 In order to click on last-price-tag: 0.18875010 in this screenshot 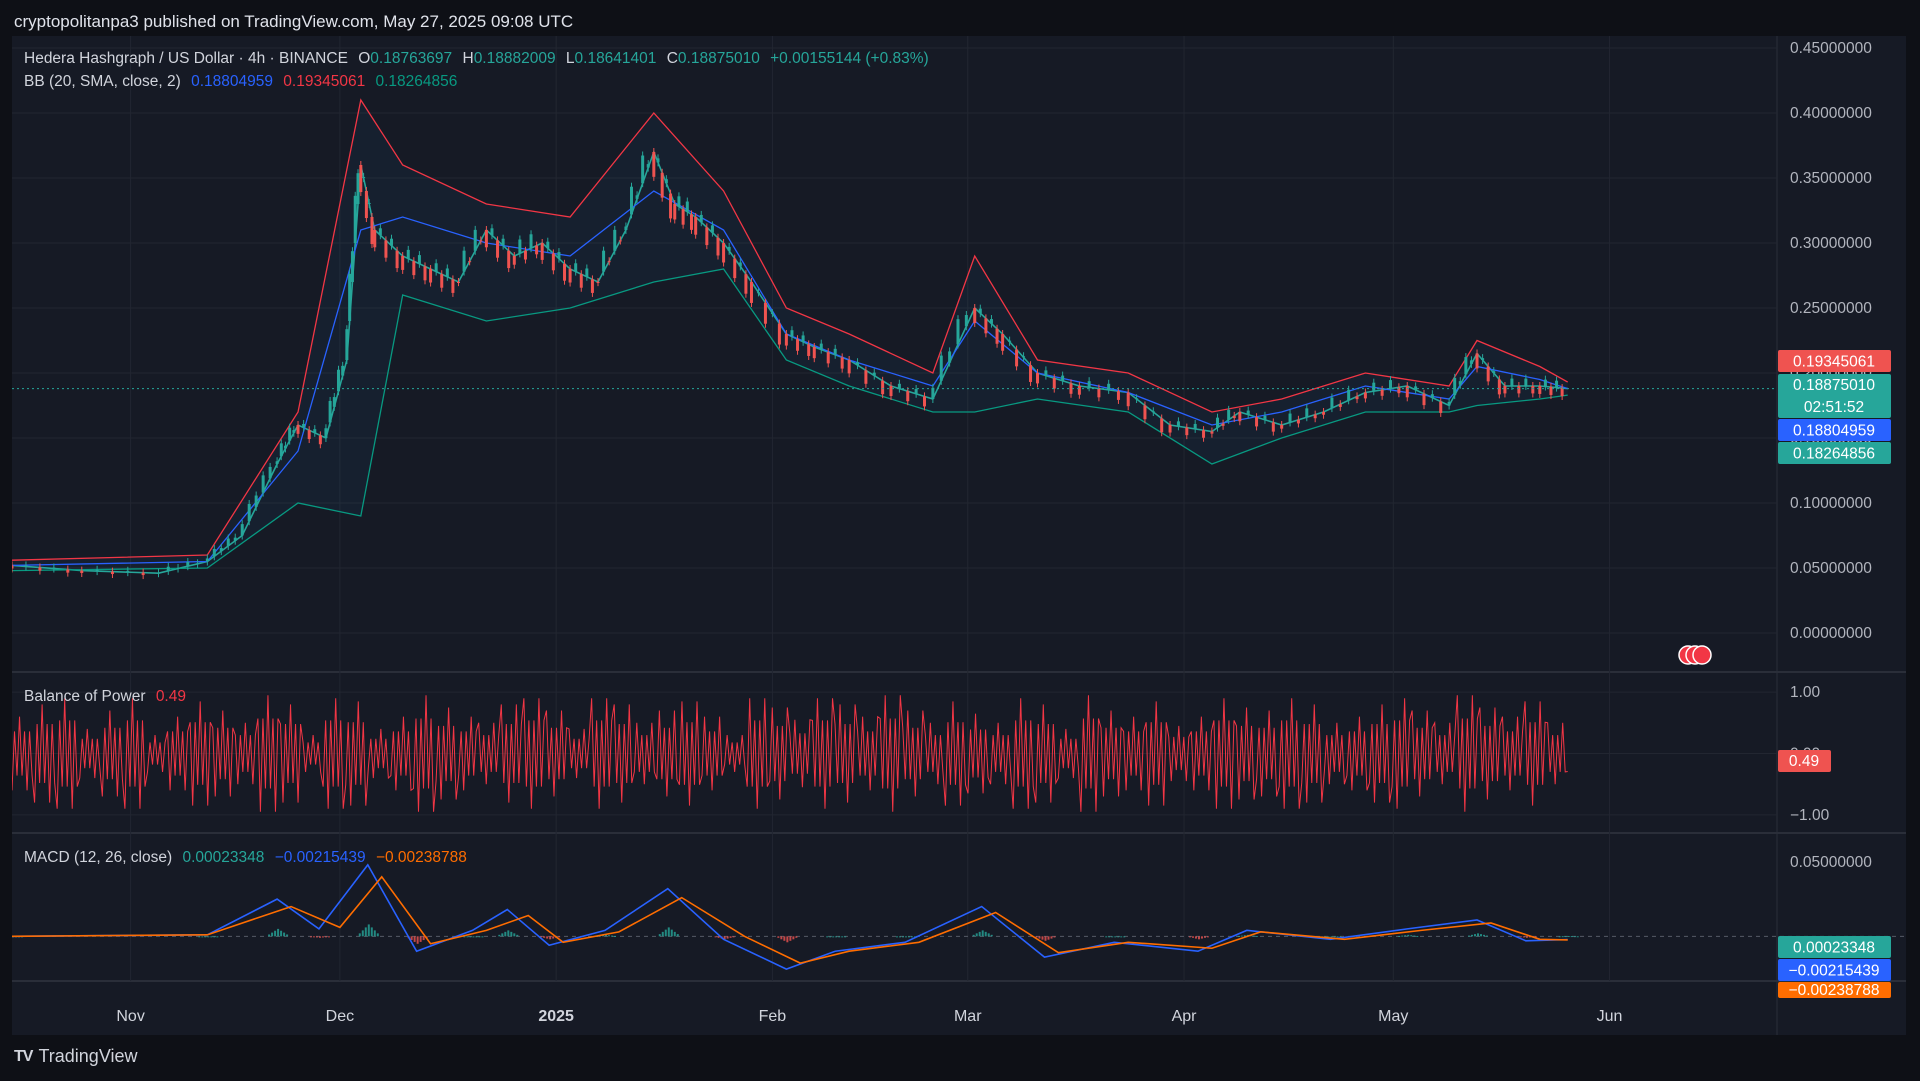, I will do `click(1834, 385)`.